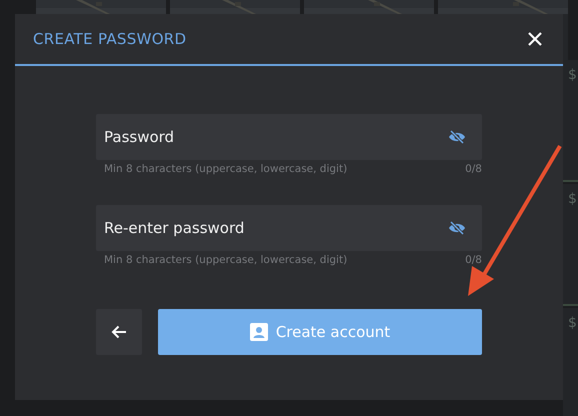 The width and height of the screenshot is (578, 416). Describe the element at coordinates (320, 332) in the screenshot. I see `create-account-button: Create account` at that location.